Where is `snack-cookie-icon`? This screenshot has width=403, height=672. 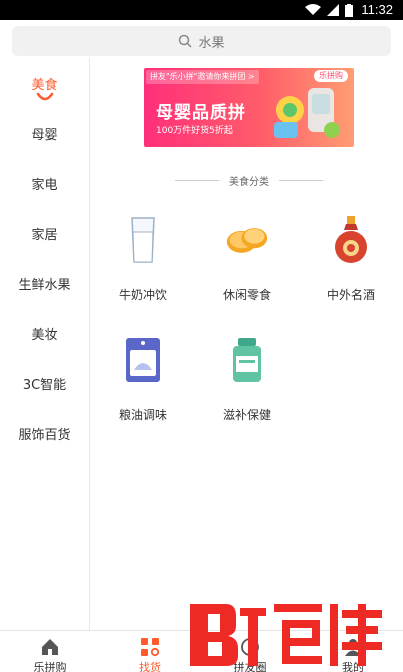 snack-cookie-icon is located at coordinates (247, 240).